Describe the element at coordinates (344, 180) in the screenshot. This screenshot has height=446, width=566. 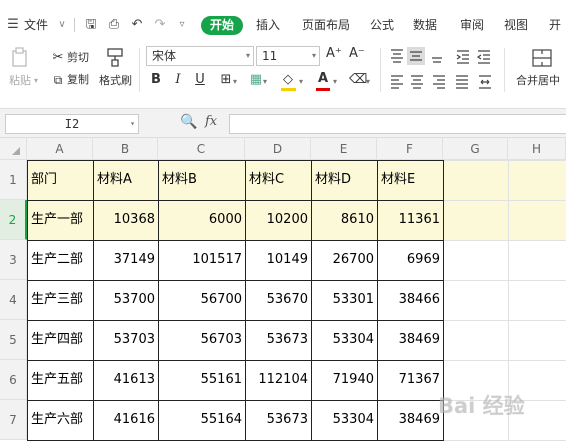
I see `header-cell: 材料D` at that location.